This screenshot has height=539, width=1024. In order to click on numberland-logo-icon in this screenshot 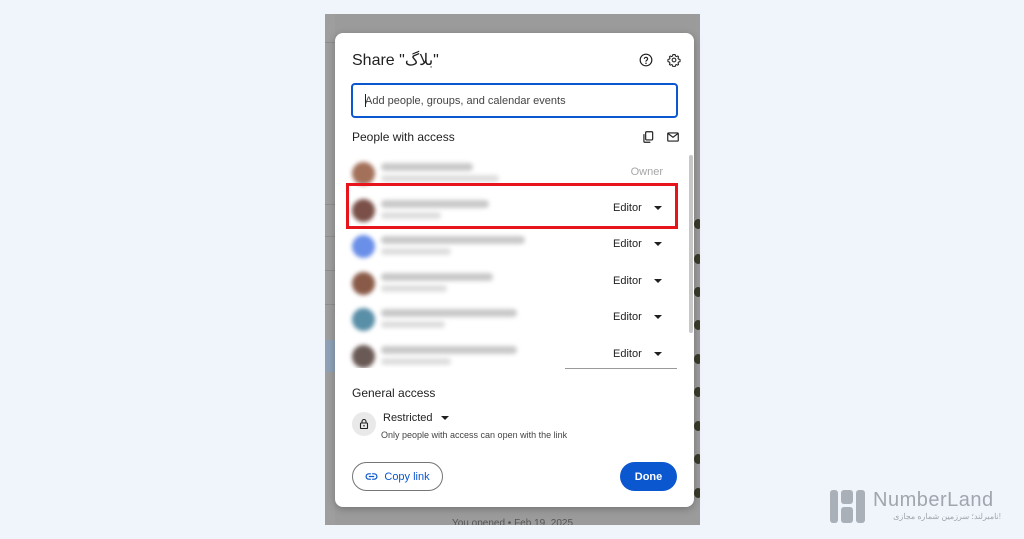, I will do `click(847, 506)`.